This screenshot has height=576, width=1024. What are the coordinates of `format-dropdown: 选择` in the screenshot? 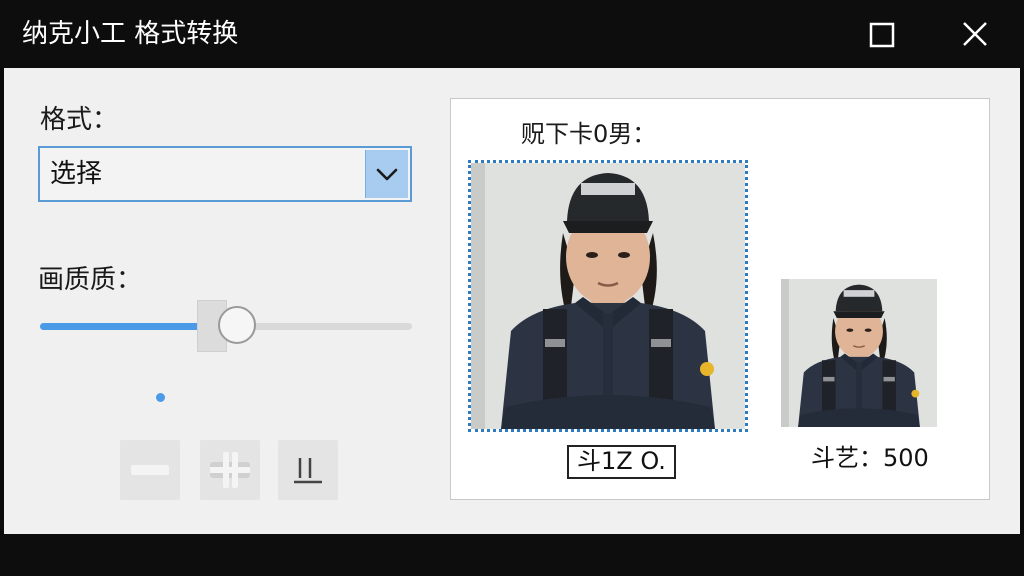 It's located at (225, 174).